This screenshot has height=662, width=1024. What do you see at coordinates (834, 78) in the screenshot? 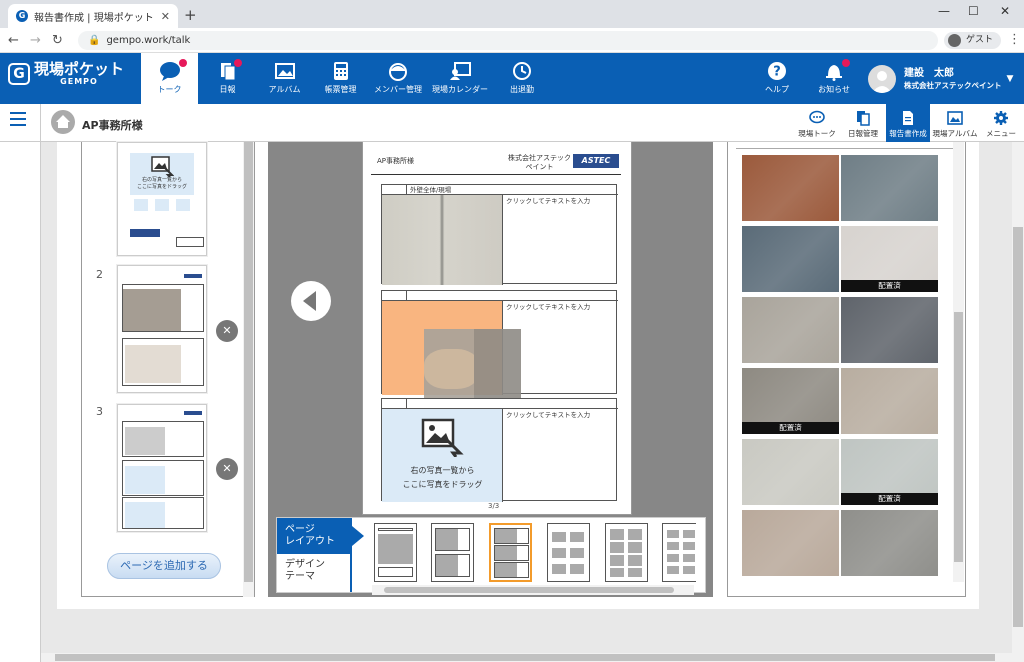
I see `nav-notifications: お知らせ` at bounding box center [834, 78].